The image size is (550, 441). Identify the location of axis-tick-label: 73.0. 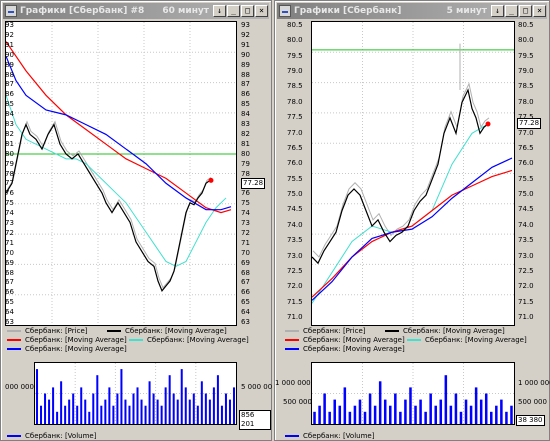
(526, 255).